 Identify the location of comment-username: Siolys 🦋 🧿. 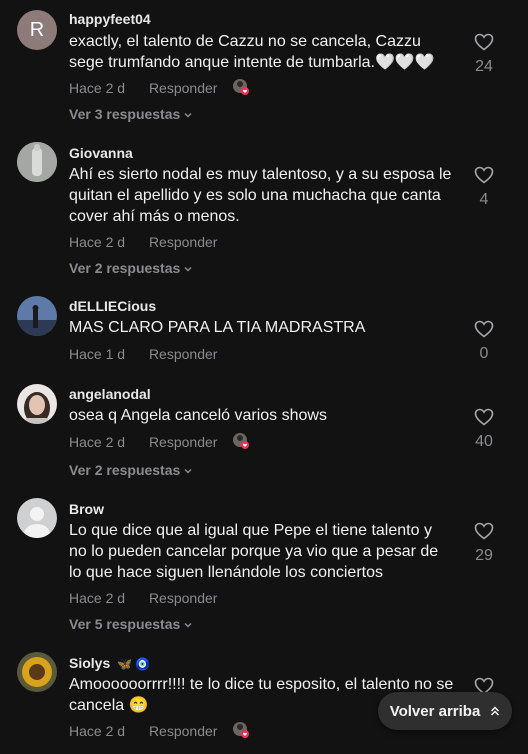
(109, 663).